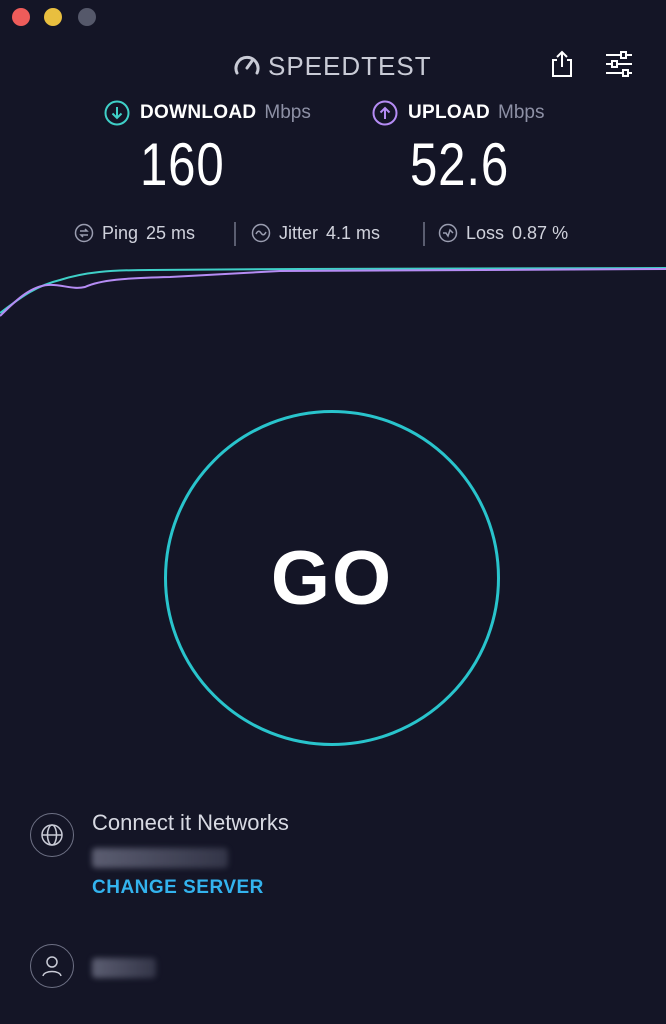  I want to click on server-name: Connect it Networks, so click(190, 822).